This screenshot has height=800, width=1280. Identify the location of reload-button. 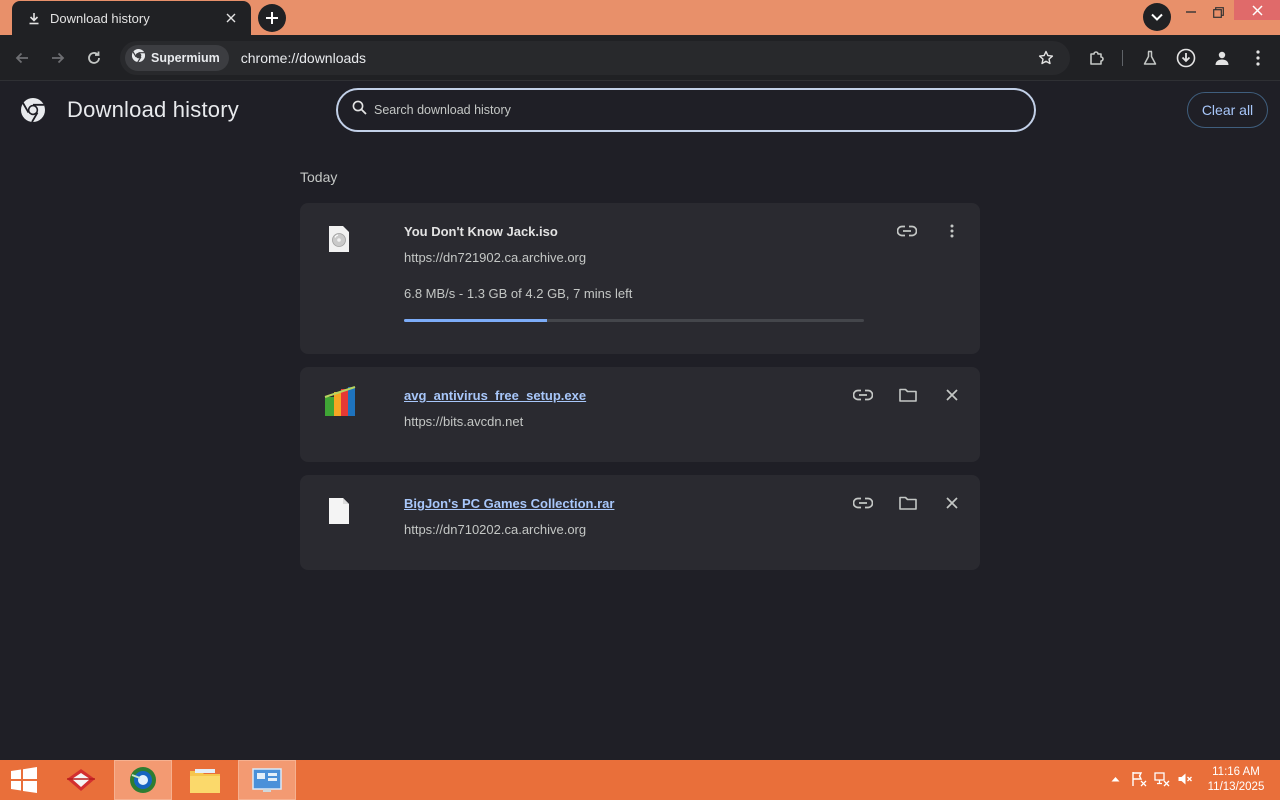
(94, 58).